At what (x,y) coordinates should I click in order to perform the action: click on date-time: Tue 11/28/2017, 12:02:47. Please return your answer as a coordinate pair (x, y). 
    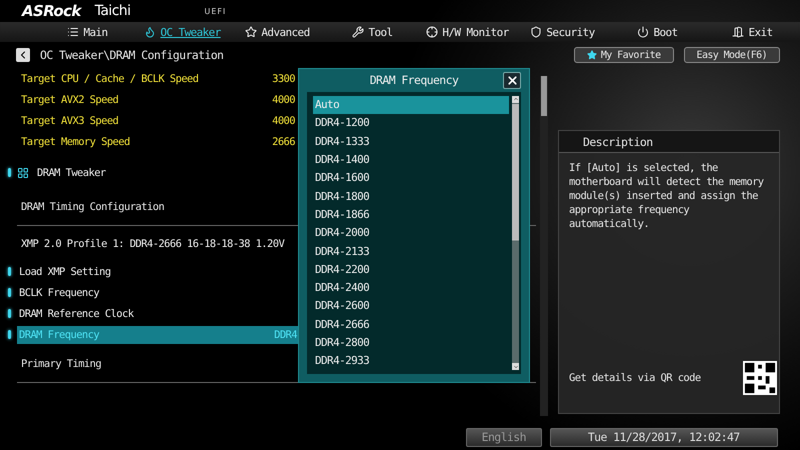
    Looking at the image, I should click on (664, 437).